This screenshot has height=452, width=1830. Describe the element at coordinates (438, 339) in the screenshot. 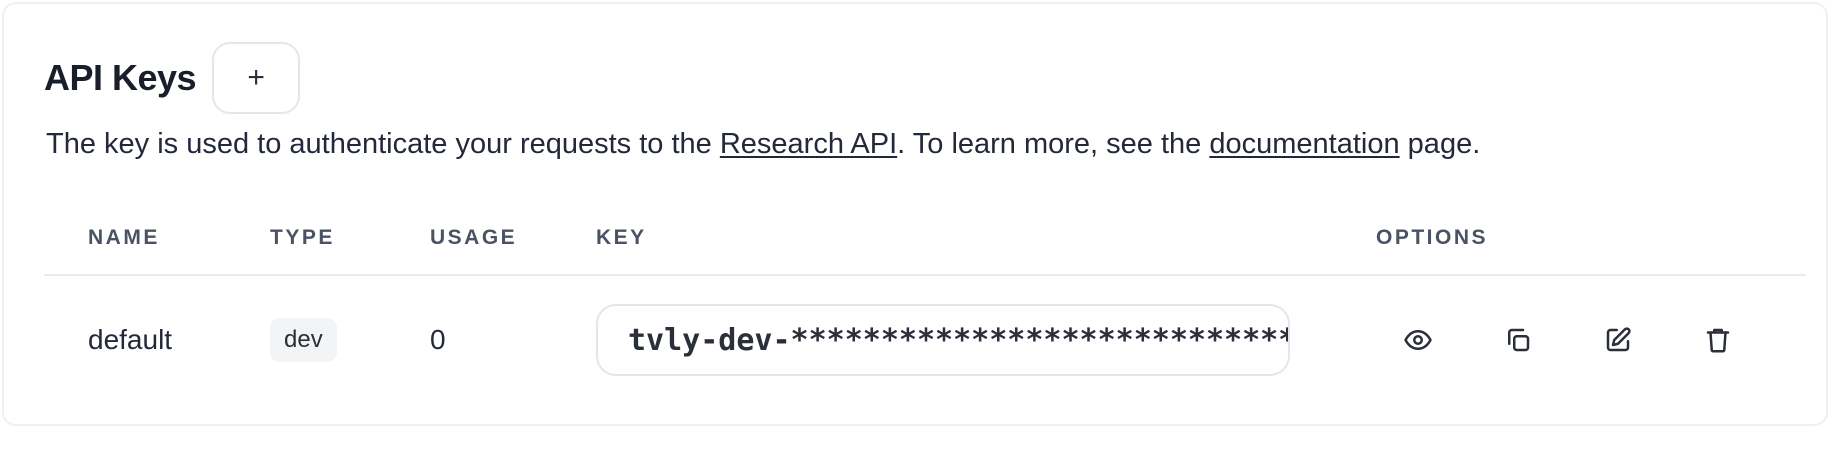

I see `key-usage: 0` at that location.